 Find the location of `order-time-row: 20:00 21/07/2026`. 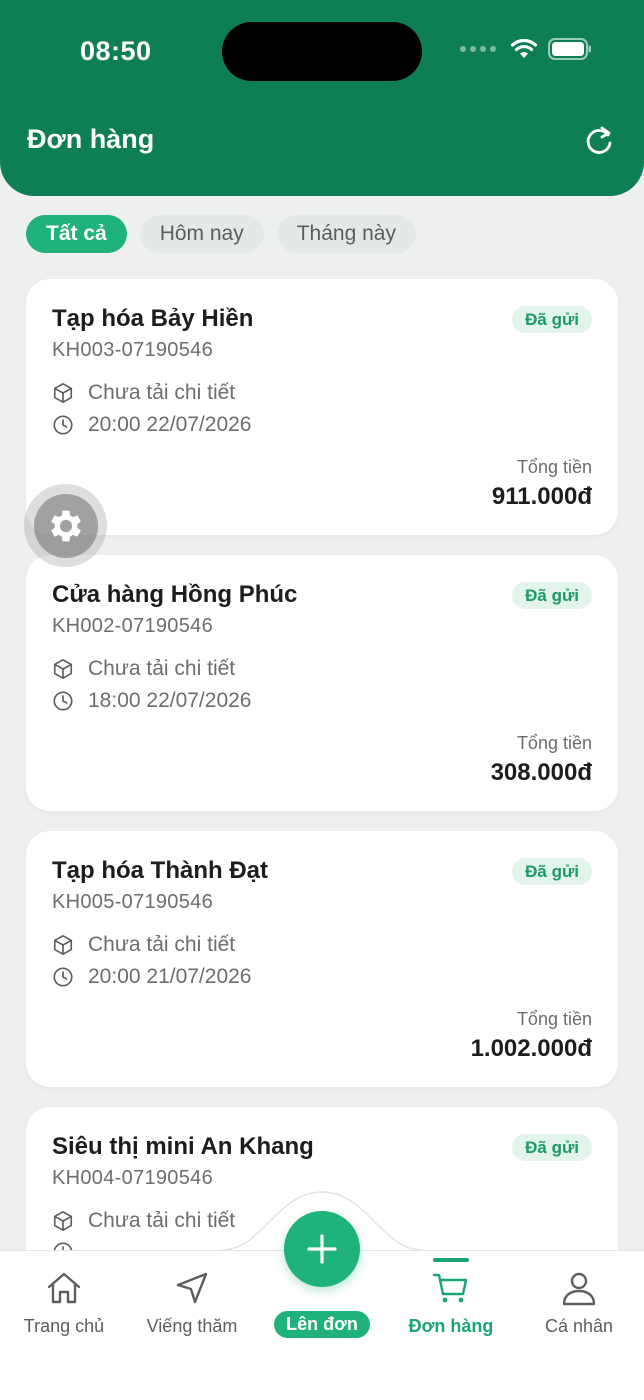

order-time-row: 20:00 21/07/2026 is located at coordinates (152, 977).